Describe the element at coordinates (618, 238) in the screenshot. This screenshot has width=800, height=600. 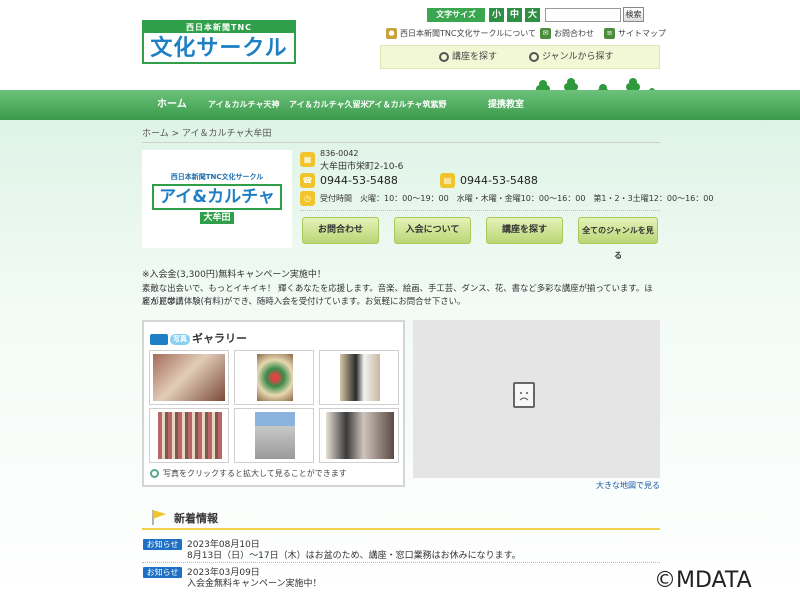
I see `all-genres-button: 全てのジャンルを見る` at that location.